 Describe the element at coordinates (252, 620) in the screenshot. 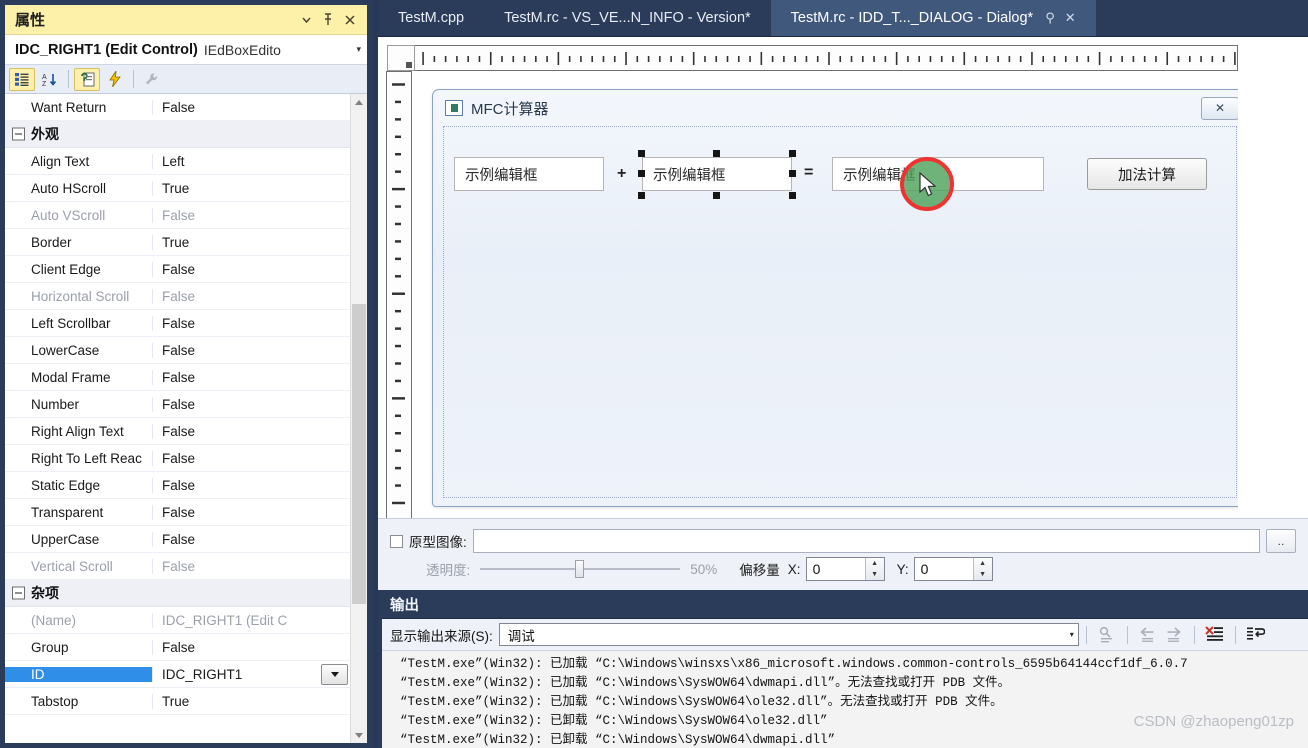

I see `property-value: IDC_RIGHT1 (Edit C` at that location.